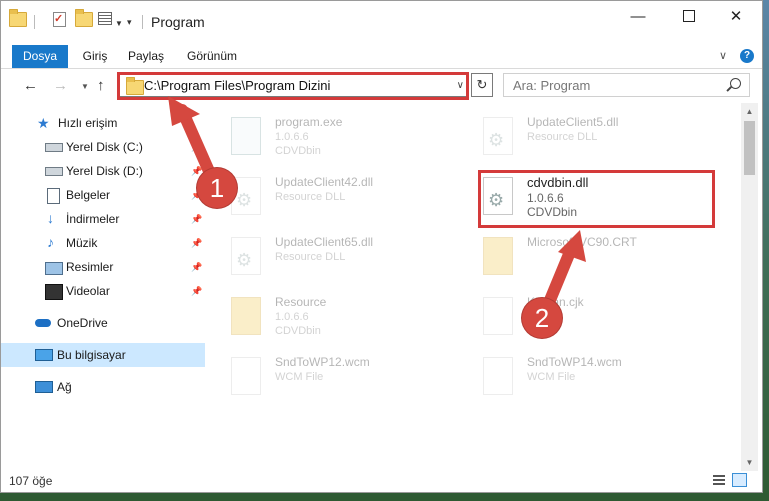  What do you see at coordinates (88, 195) in the screenshot?
I see `sidebar-item-label: Belgeler` at bounding box center [88, 195].